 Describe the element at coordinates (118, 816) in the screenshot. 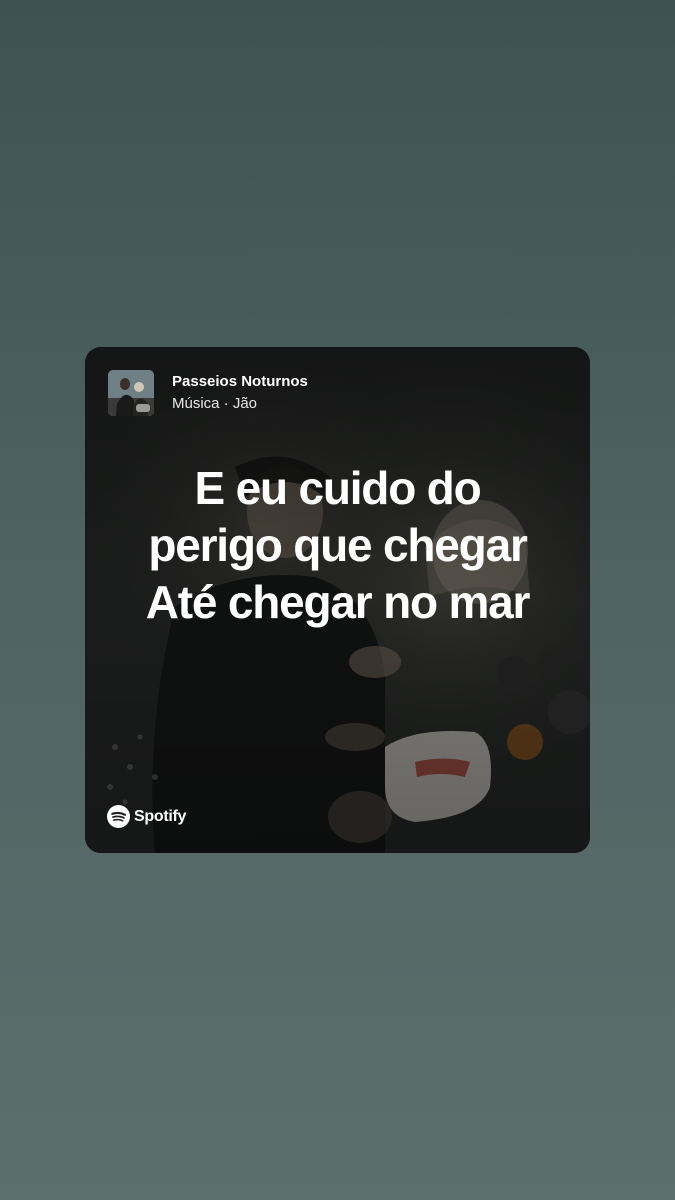

I see `spotify-logo-icon` at that location.